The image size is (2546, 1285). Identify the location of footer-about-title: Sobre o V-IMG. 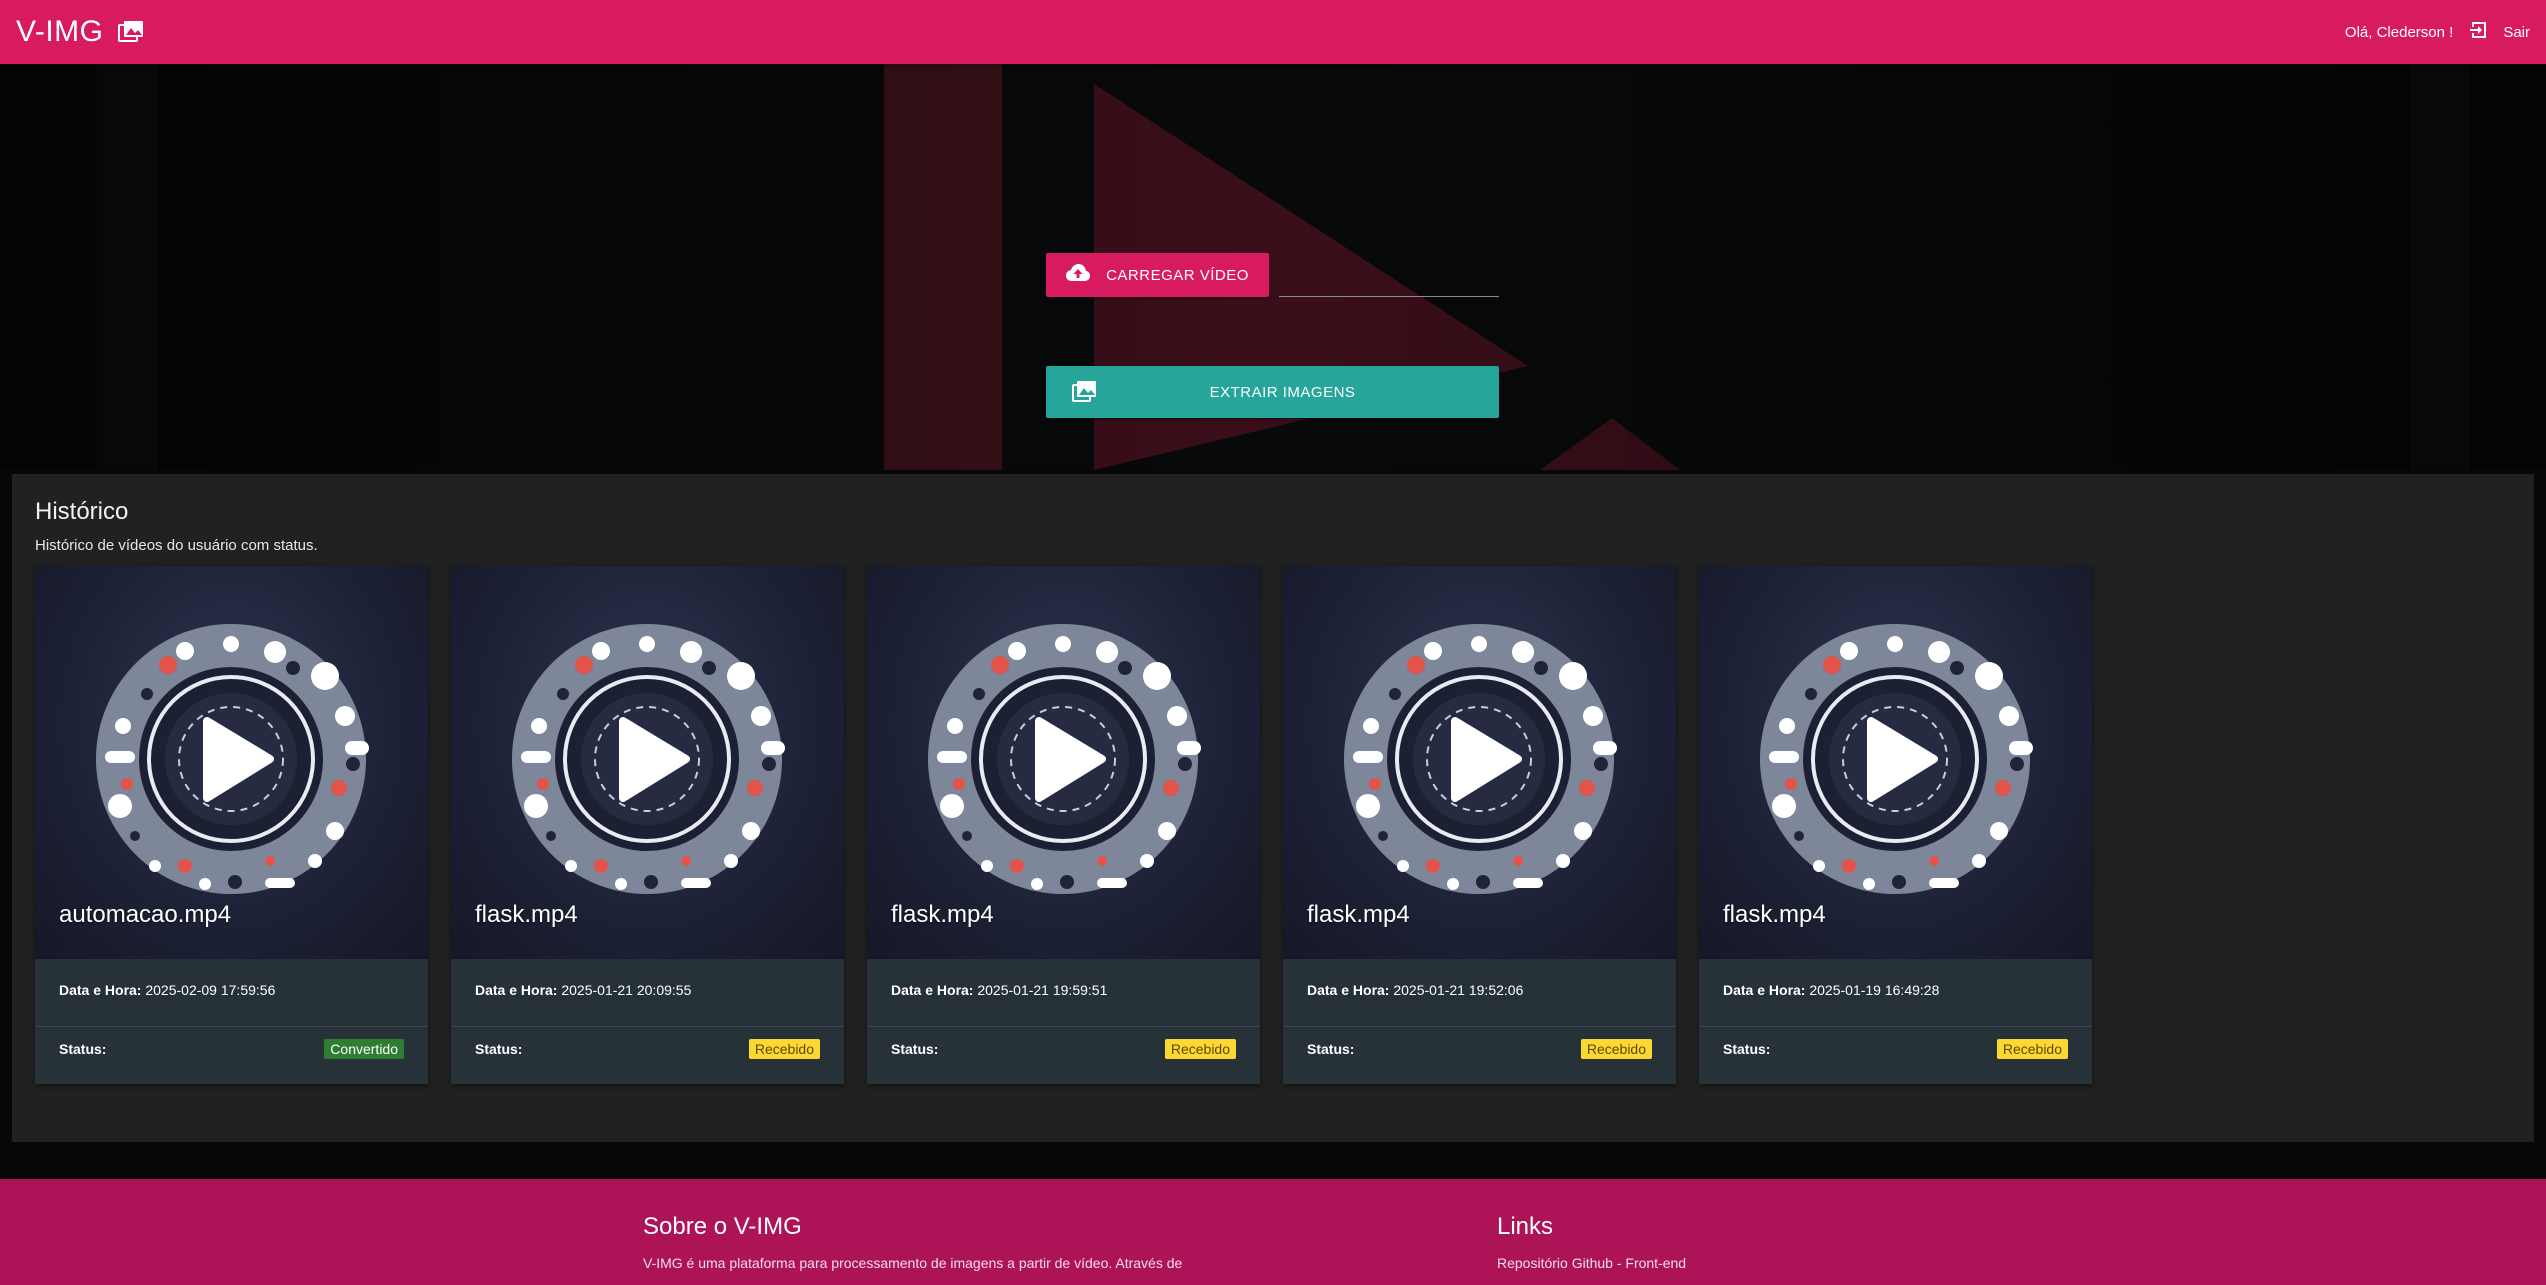
(722, 1226).